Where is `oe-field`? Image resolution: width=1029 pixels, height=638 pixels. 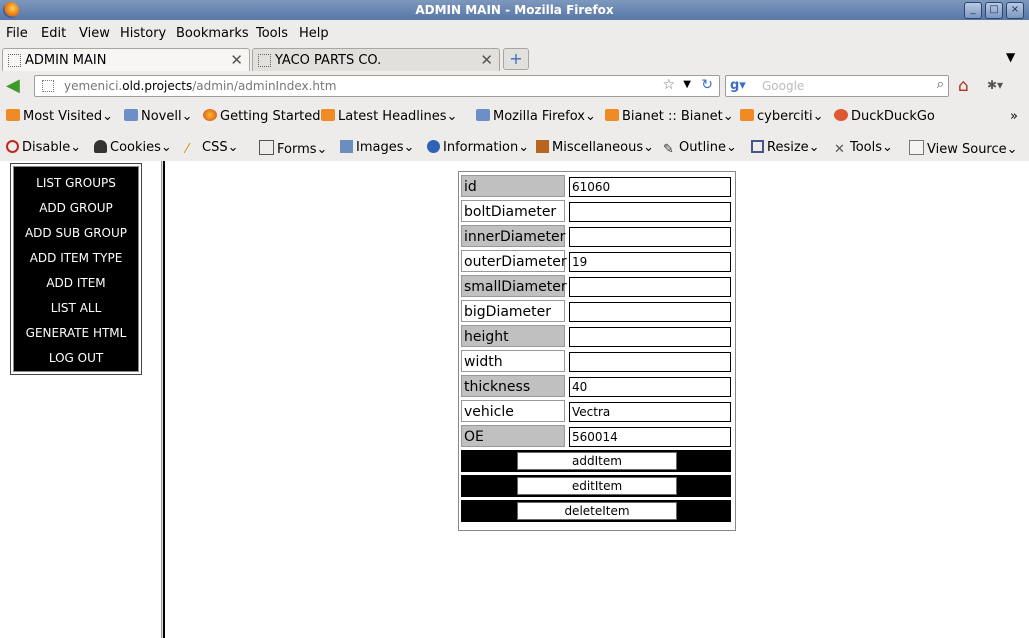 oe-field is located at coordinates (650, 437).